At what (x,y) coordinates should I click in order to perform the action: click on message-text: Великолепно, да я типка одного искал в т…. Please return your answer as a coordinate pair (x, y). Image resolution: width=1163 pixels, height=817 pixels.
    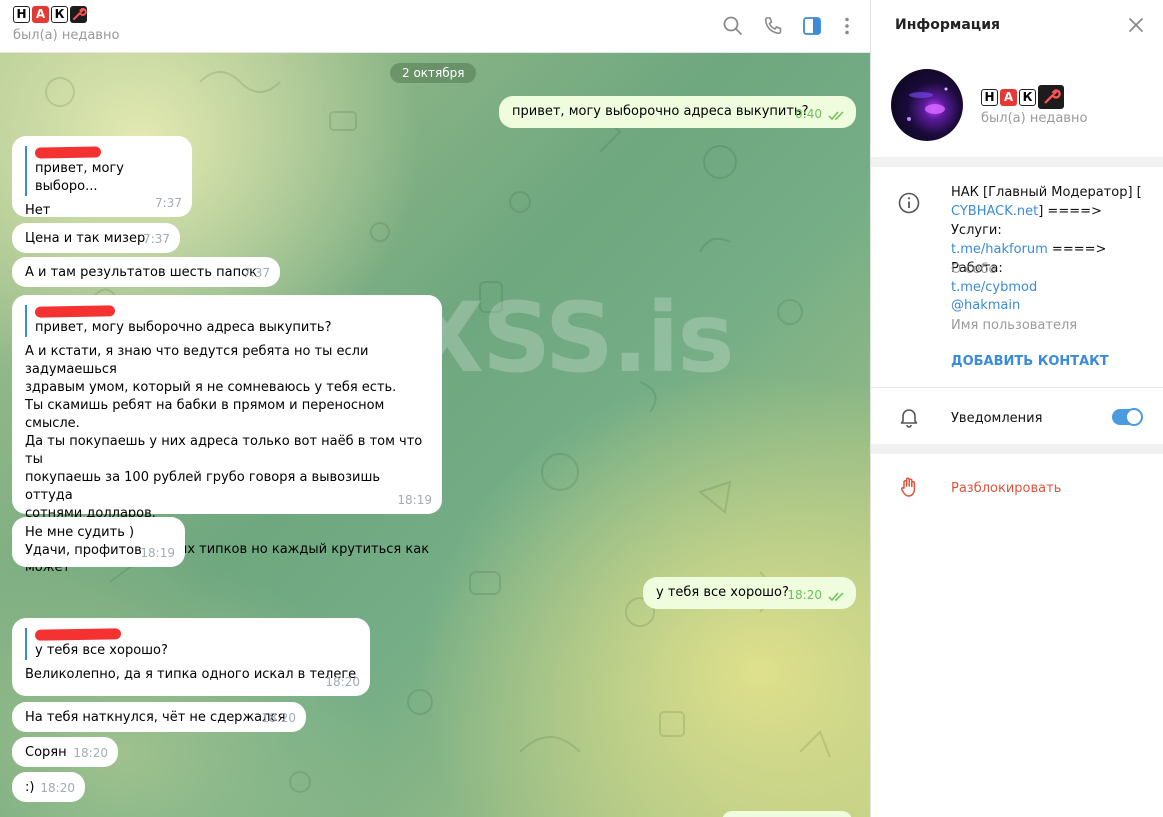
    Looking at the image, I should click on (191, 674).